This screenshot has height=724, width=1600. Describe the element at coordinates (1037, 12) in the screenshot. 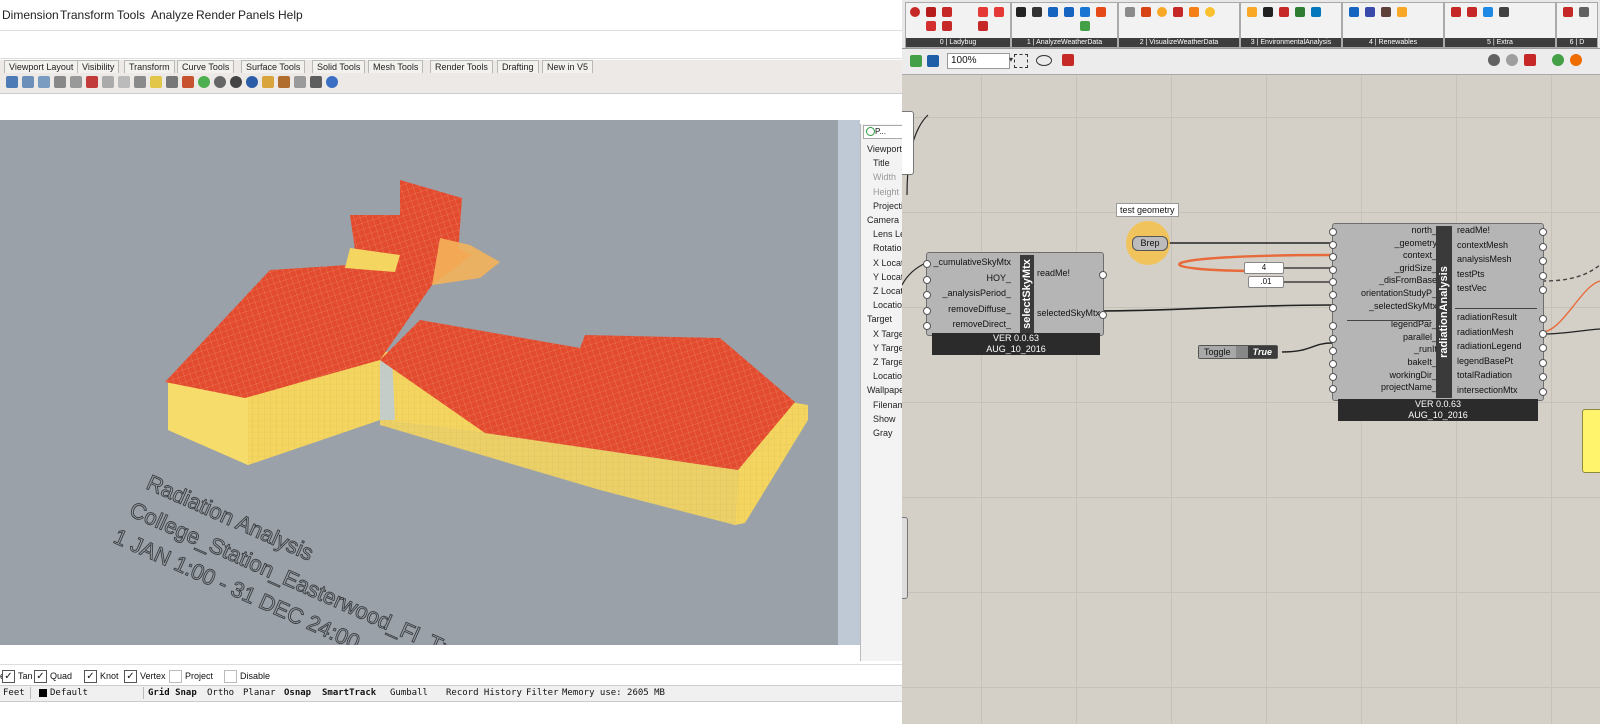

I see `b2-icon` at that location.